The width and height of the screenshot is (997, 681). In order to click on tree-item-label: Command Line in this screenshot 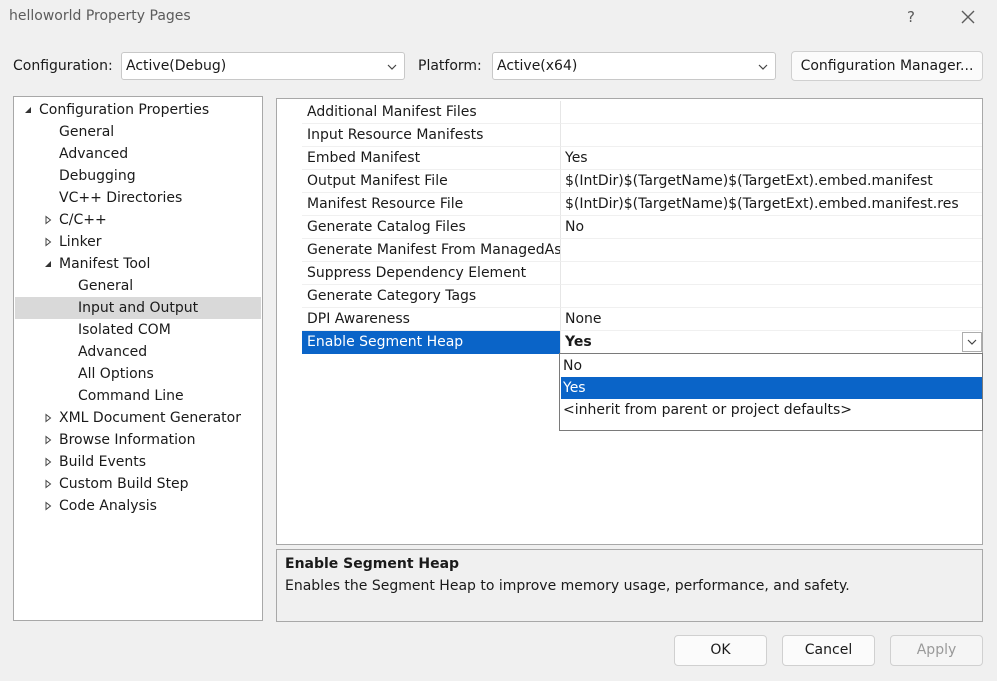, I will do `click(131, 396)`.